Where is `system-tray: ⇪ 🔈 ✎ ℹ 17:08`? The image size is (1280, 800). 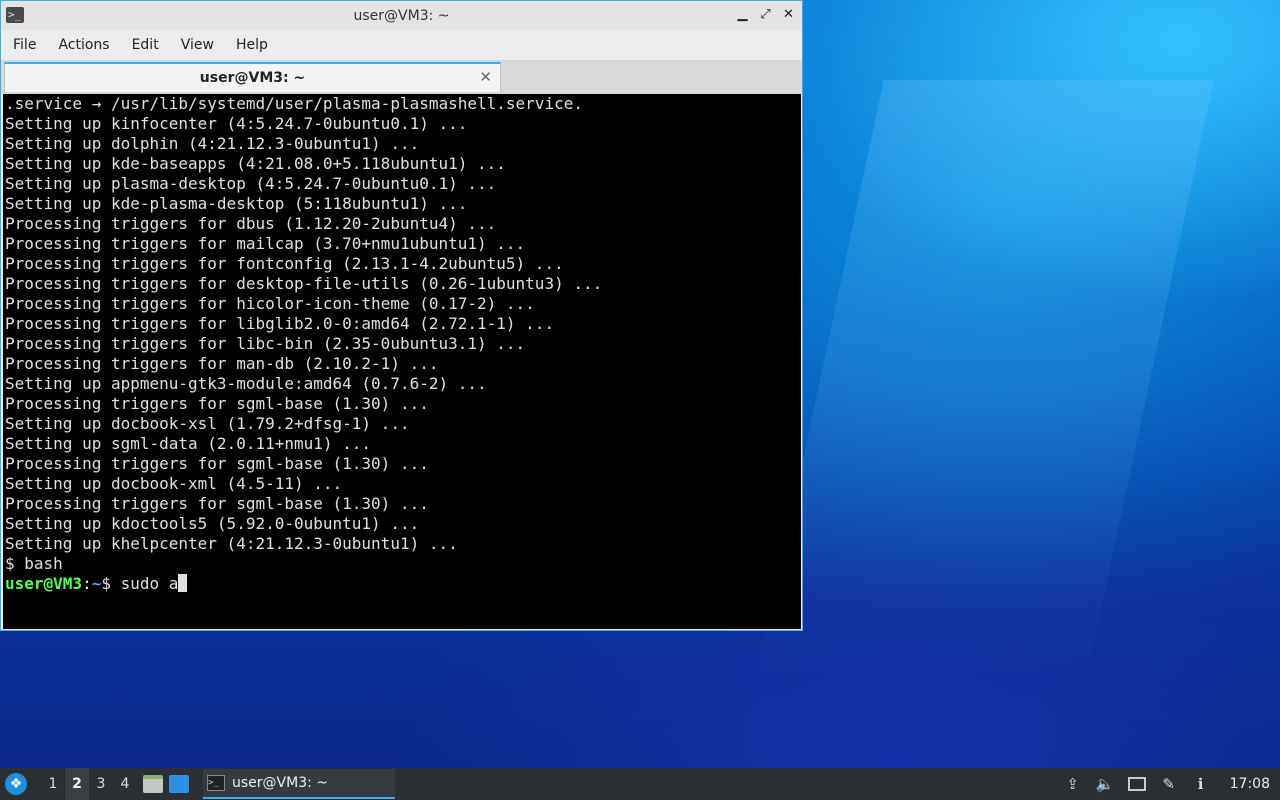 system-tray: ⇪ 🔈 ✎ ℹ 17:08 is located at coordinates (1172, 784).